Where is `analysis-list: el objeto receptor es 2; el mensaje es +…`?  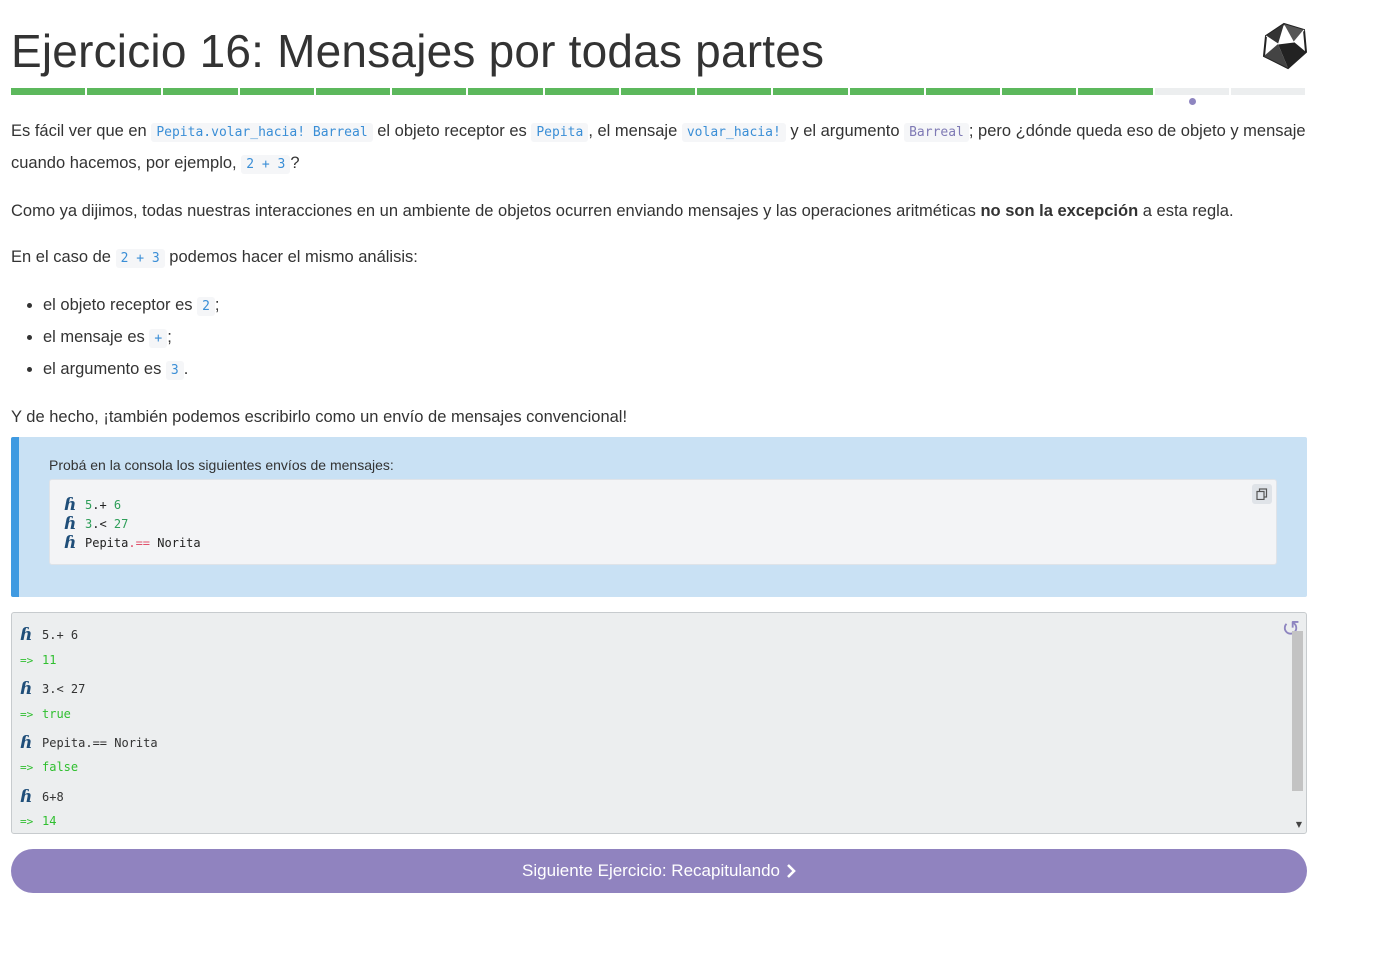
analysis-list: el objeto receptor es 2; el mensaje es +… is located at coordinates (661, 338).